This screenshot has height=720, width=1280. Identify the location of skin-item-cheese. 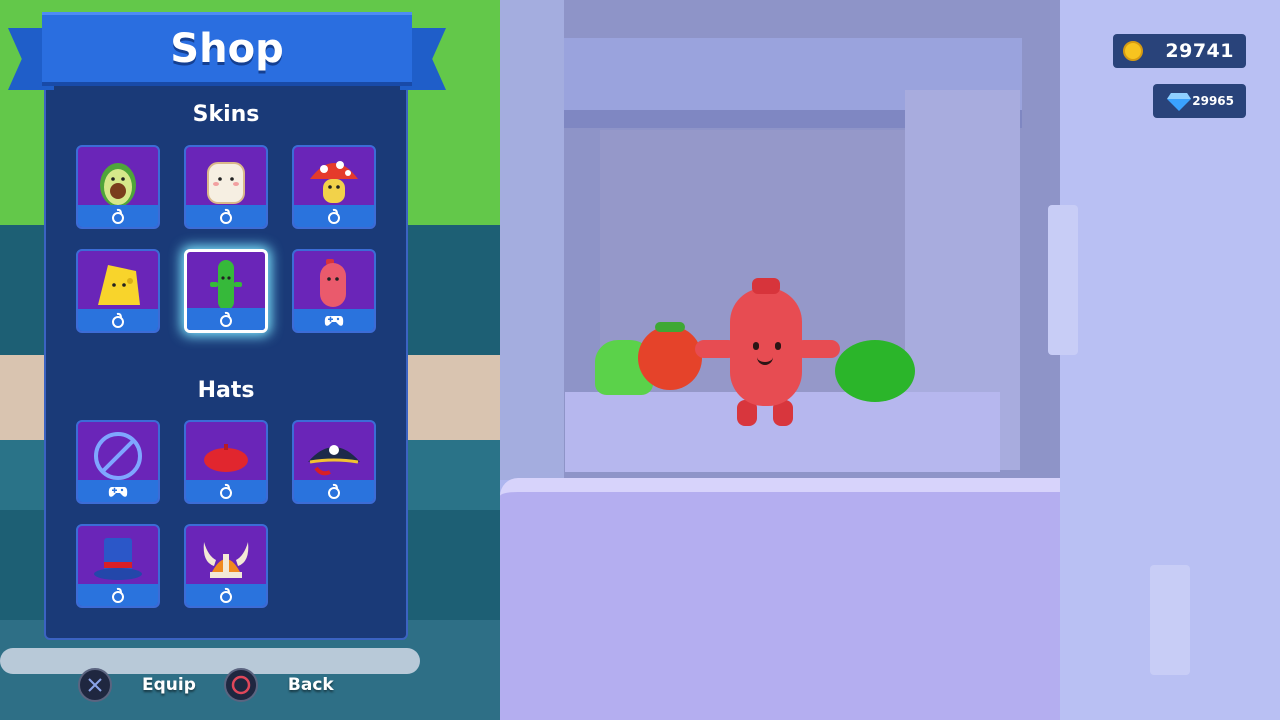
(118, 291).